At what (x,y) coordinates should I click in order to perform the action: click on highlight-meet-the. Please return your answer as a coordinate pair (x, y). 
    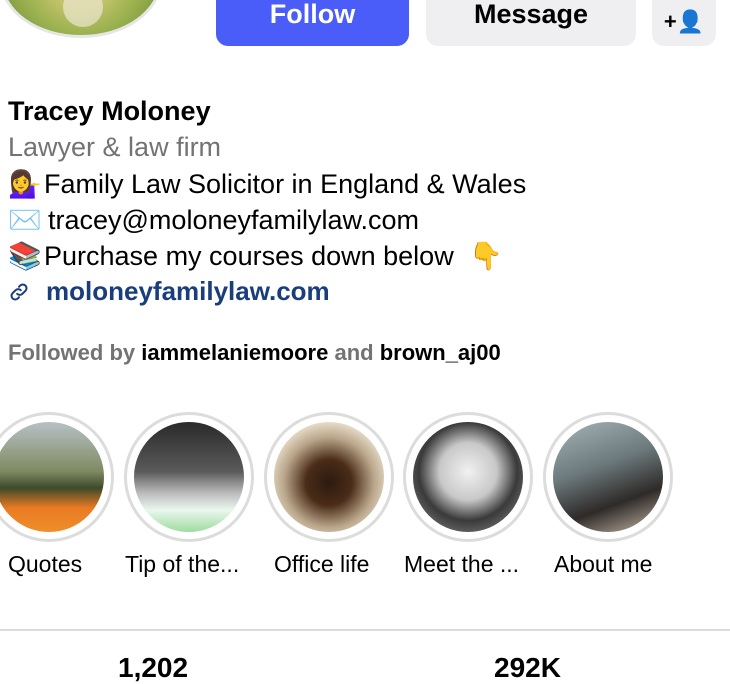
    Looking at the image, I should click on (468, 477).